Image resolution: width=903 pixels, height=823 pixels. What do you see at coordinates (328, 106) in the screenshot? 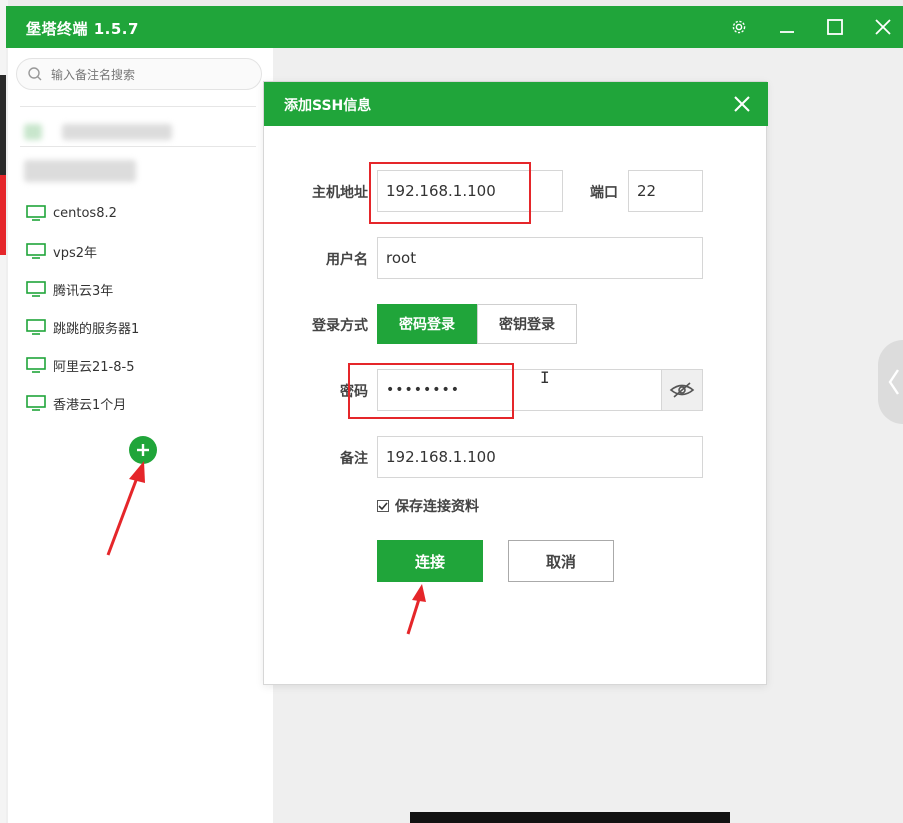
I see `dialog-title: 添加SSH信息` at bounding box center [328, 106].